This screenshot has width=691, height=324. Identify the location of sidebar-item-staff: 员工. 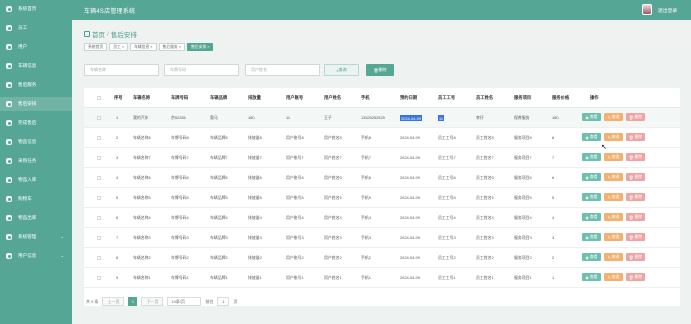
(36, 28).